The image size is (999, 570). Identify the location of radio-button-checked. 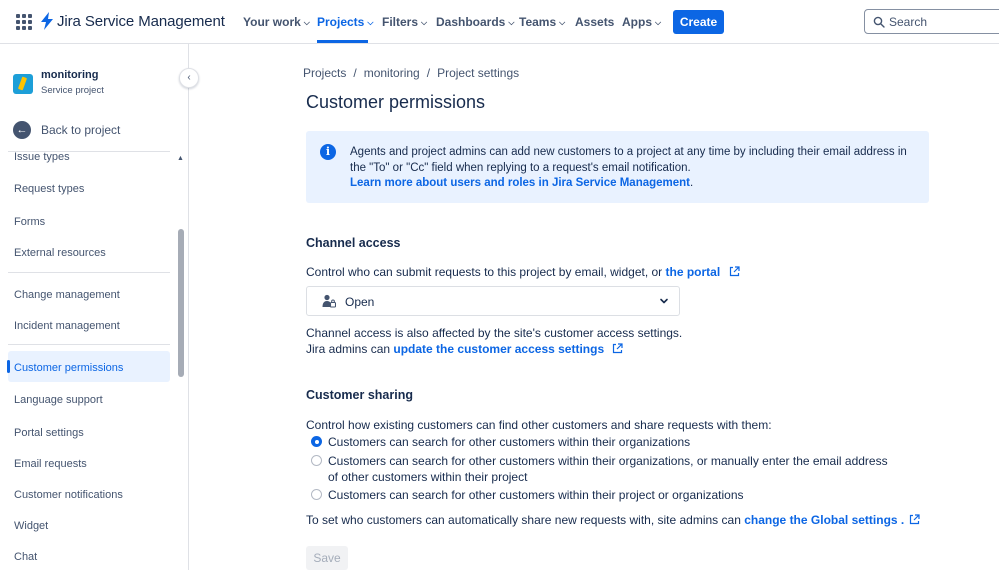
(316, 441).